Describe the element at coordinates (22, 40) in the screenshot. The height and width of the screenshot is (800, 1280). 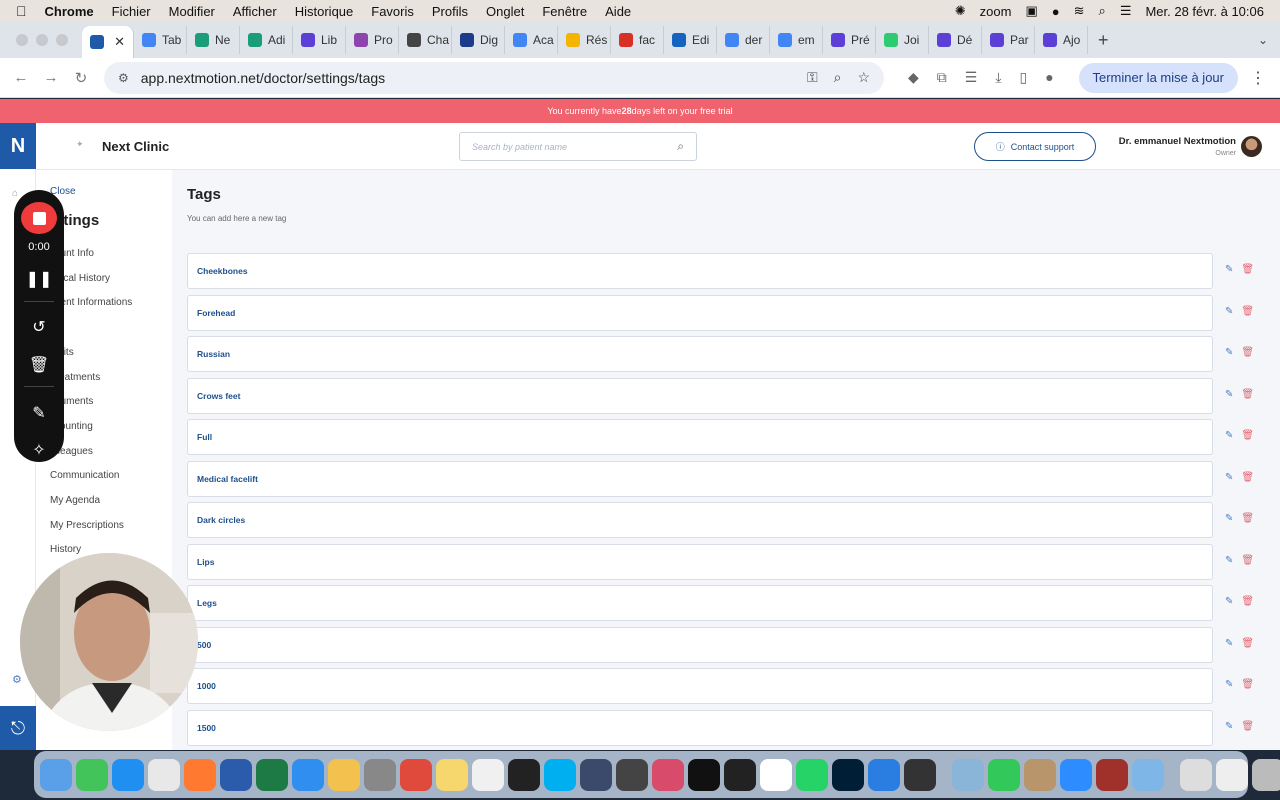
I see `close-window-button` at that location.